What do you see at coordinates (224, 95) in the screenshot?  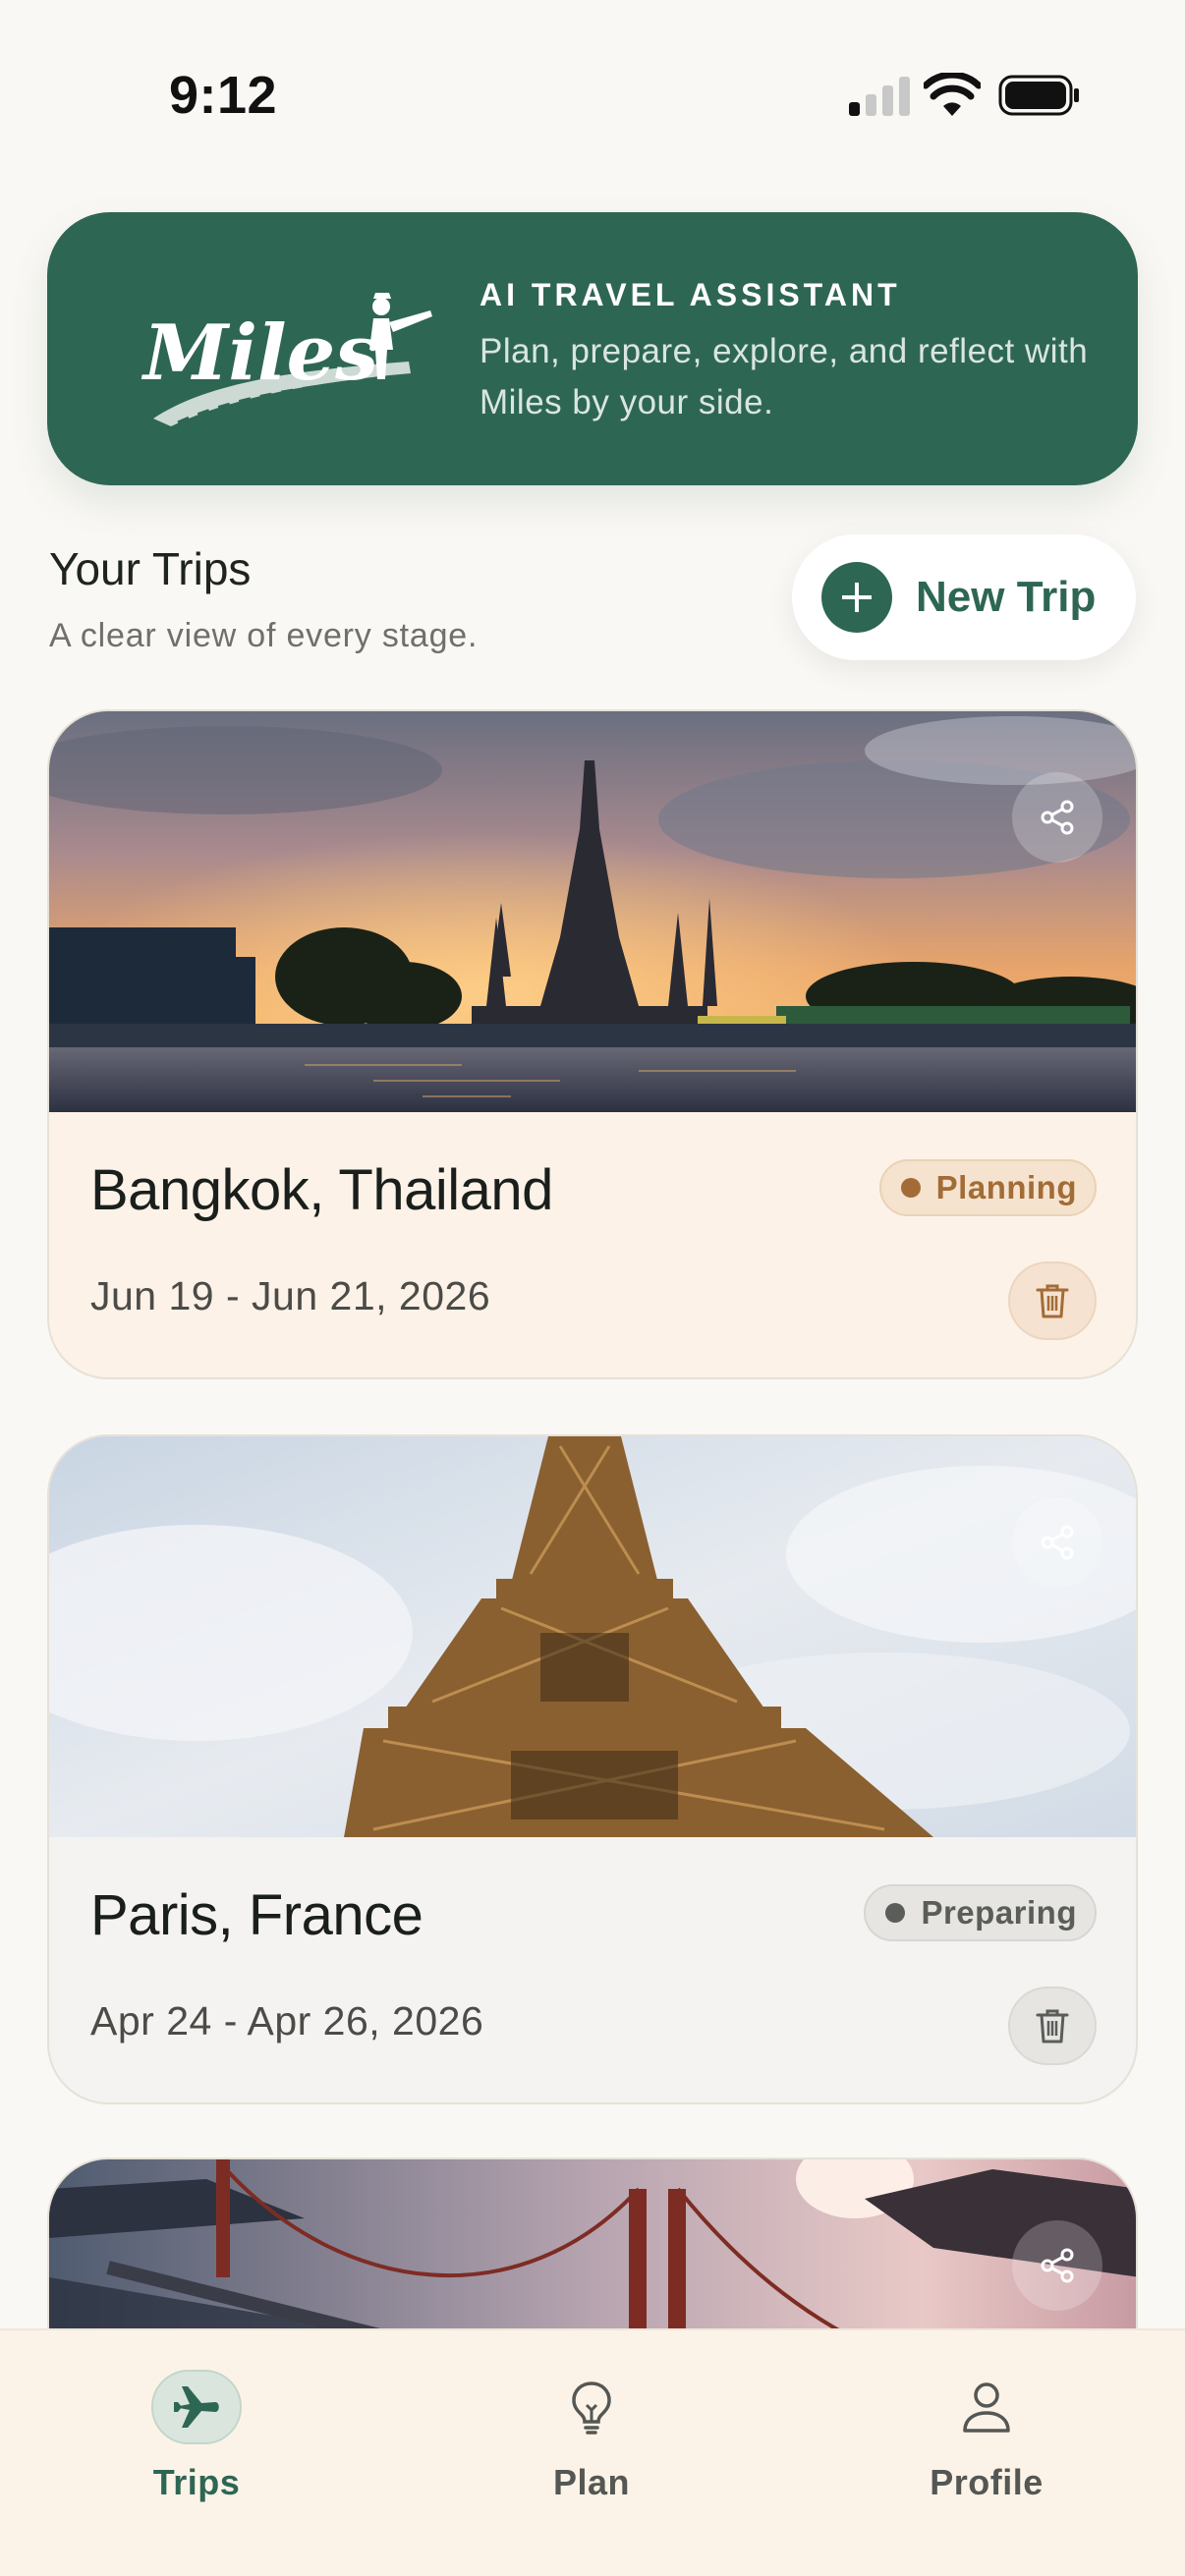 I see `status-time: 9:12` at bounding box center [224, 95].